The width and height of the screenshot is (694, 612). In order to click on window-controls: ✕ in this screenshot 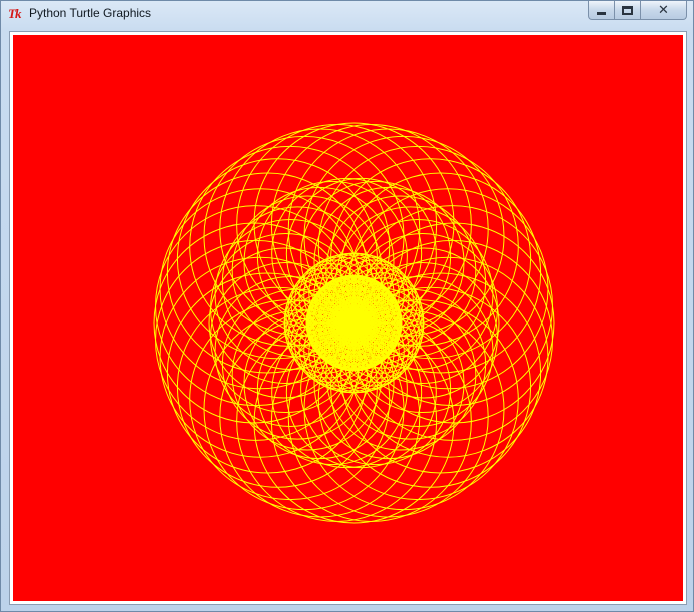, I will do `click(637, 10)`.